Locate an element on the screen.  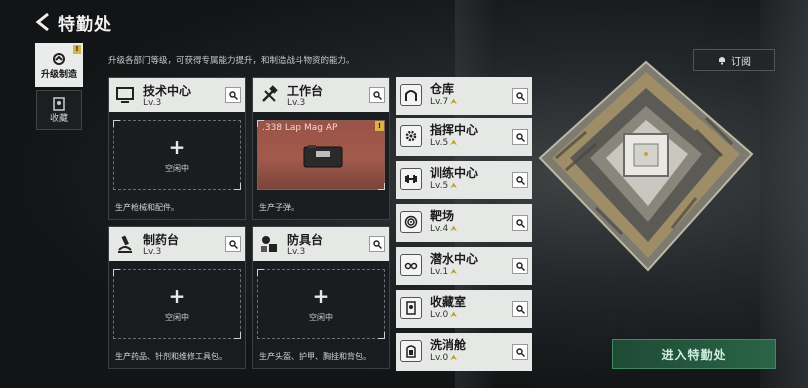
facility-name: 指挥中心 is located at coordinates (454, 130).